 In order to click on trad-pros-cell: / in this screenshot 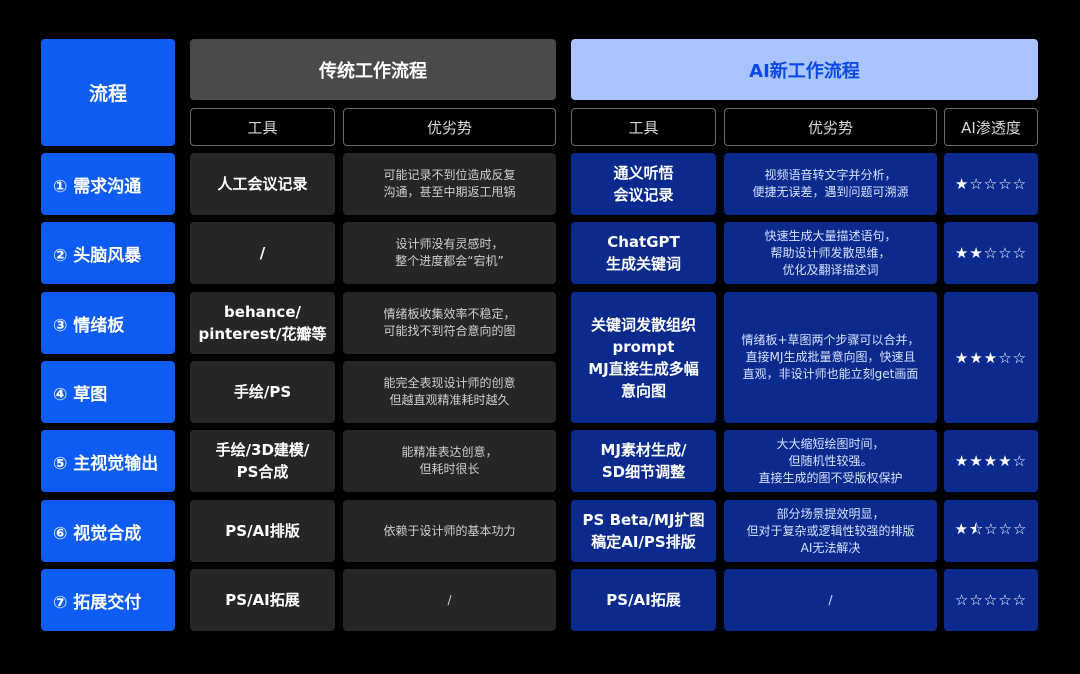, I will do `click(449, 600)`.